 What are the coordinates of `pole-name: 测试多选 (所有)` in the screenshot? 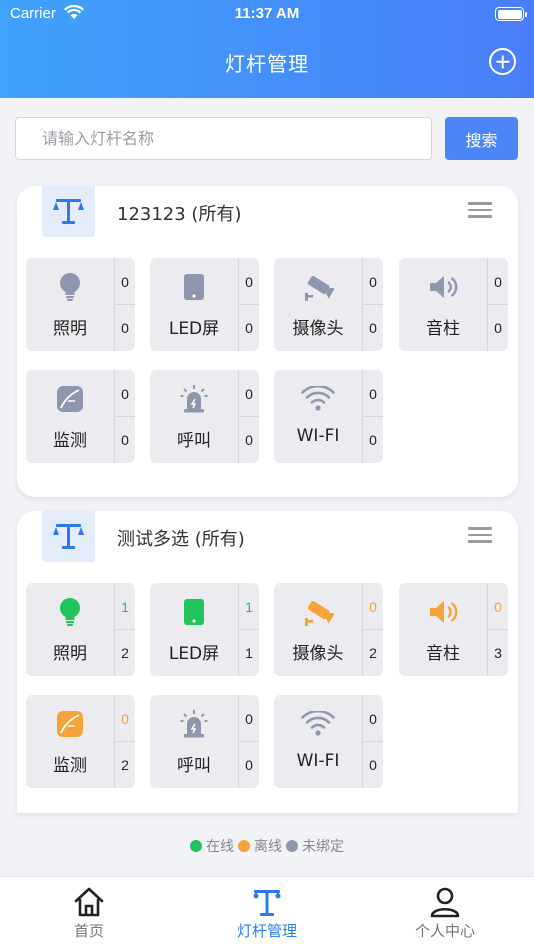 It's located at (181, 539).